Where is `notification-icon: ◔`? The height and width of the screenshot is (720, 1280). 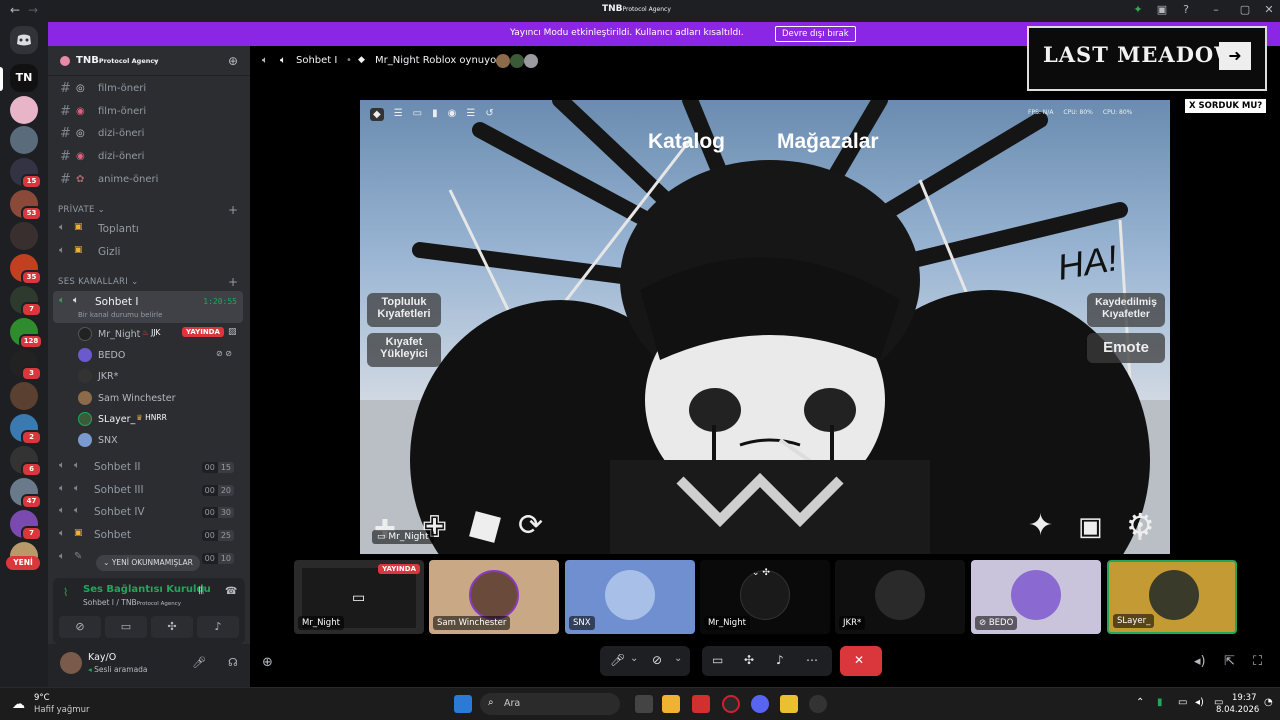 notification-icon: ◔ is located at coordinates (1268, 702).